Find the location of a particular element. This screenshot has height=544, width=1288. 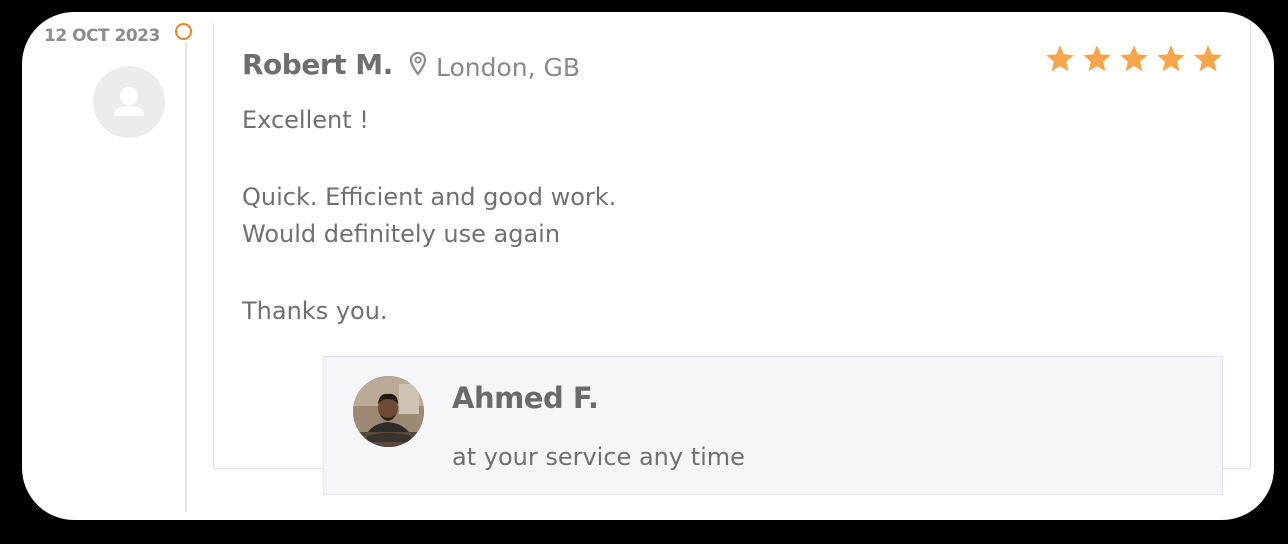

reviewer-name: Robert M. is located at coordinates (317, 64).